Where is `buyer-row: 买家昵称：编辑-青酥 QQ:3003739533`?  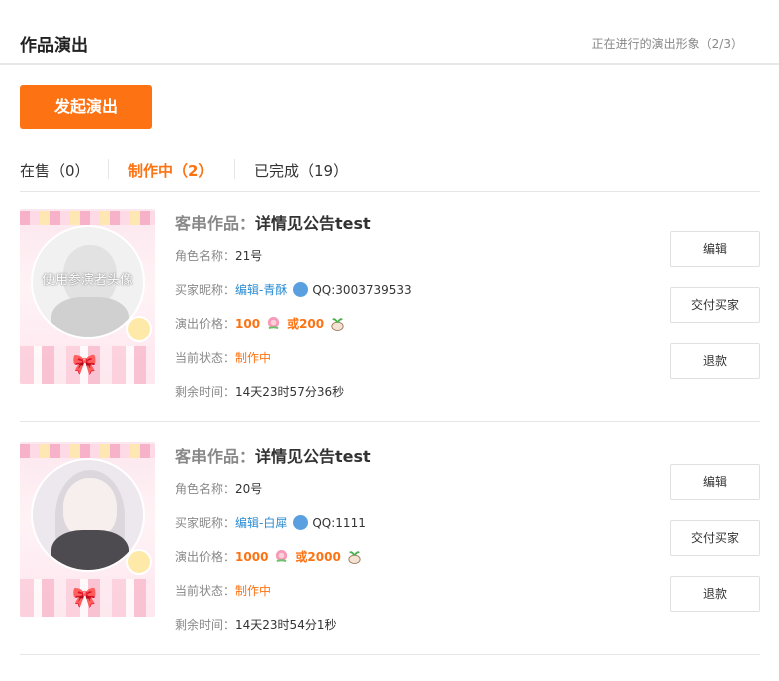
buyer-row: 买家昵称：编辑-青酥 QQ:3003739533 is located at coordinates (293, 289).